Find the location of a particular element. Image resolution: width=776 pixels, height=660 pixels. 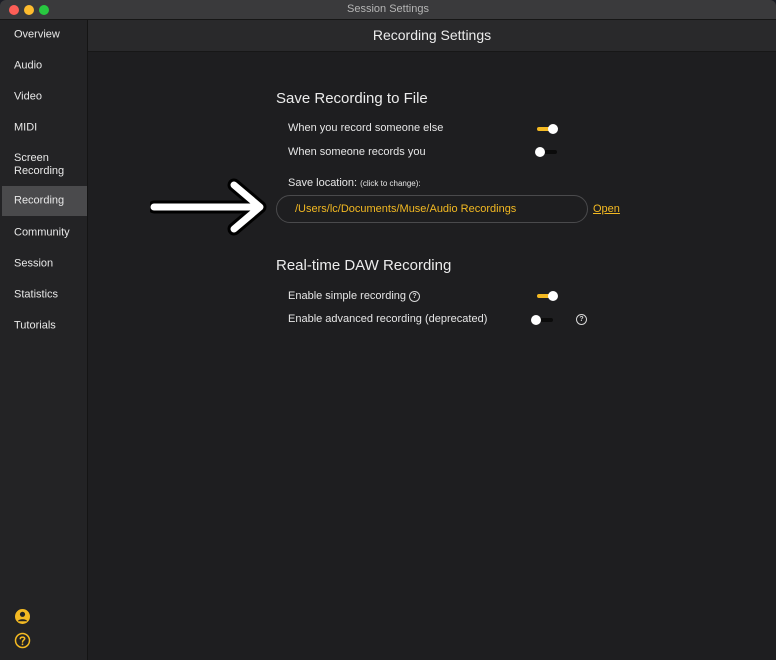

open-folder-link: Open is located at coordinates (606, 209).